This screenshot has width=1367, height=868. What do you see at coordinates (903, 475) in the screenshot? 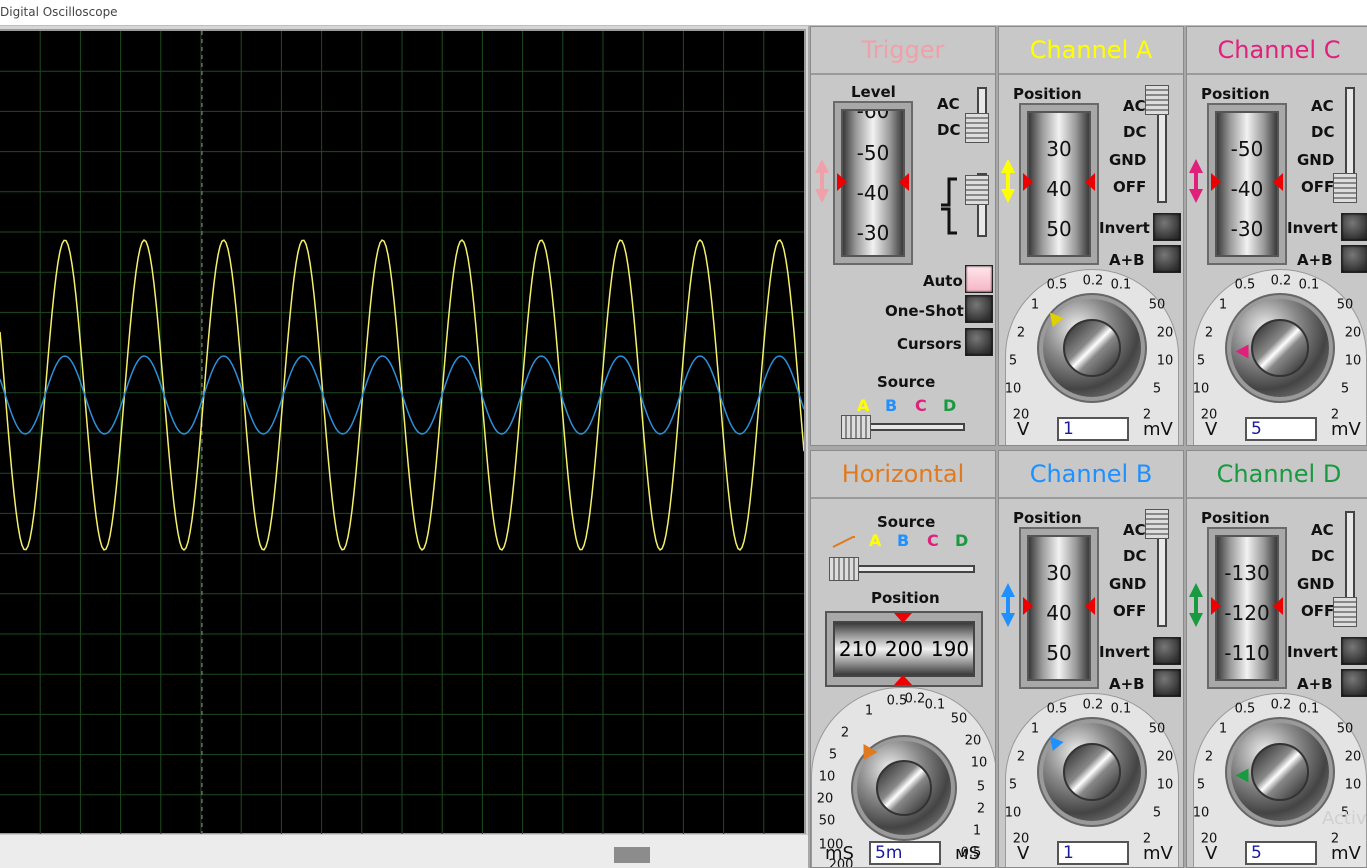
I see `horizontal-title: Horizontal` at bounding box center [903, 475].